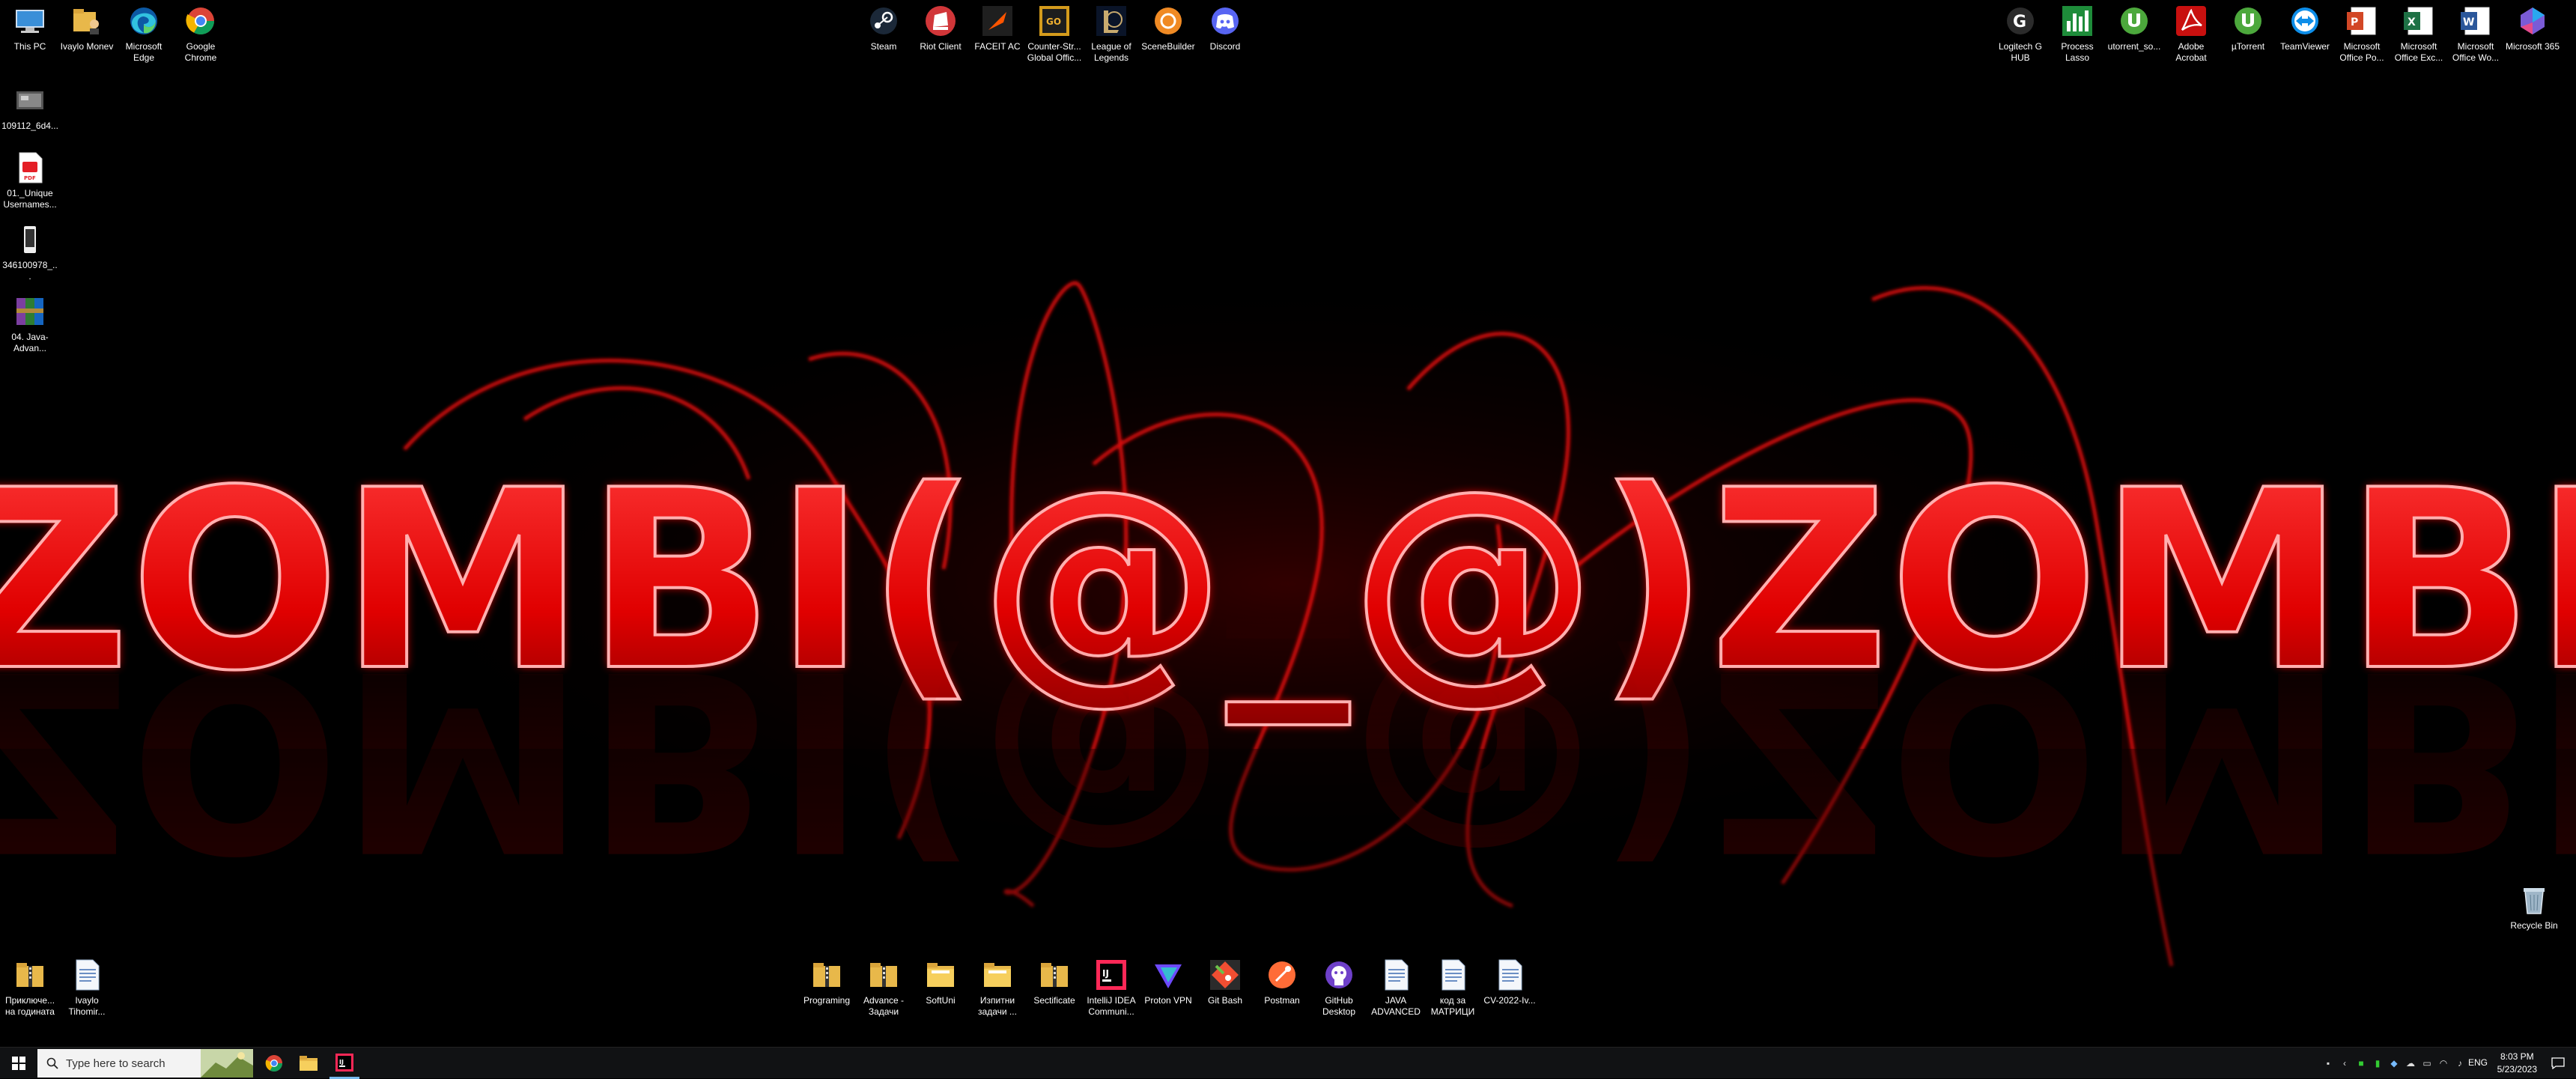  Describe the element at coordinates (1111, 34) in the screenshot. I see `desktop-shortcut: League of Legends` at that location.